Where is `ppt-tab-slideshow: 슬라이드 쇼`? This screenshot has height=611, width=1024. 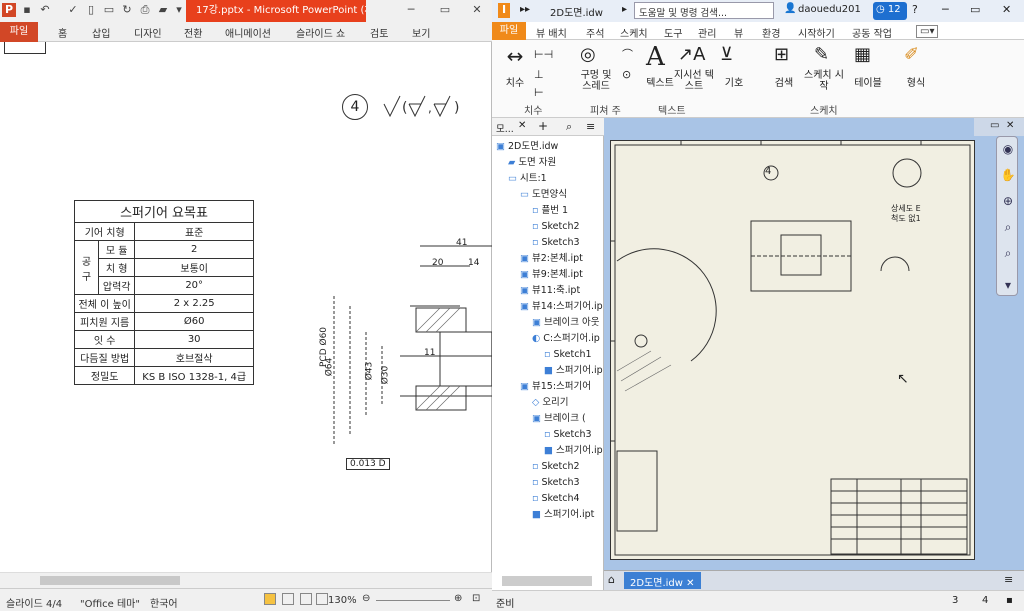 ppt-tab-slideshow: 슬라이드 쇼 is located at coordinates (320, 32).